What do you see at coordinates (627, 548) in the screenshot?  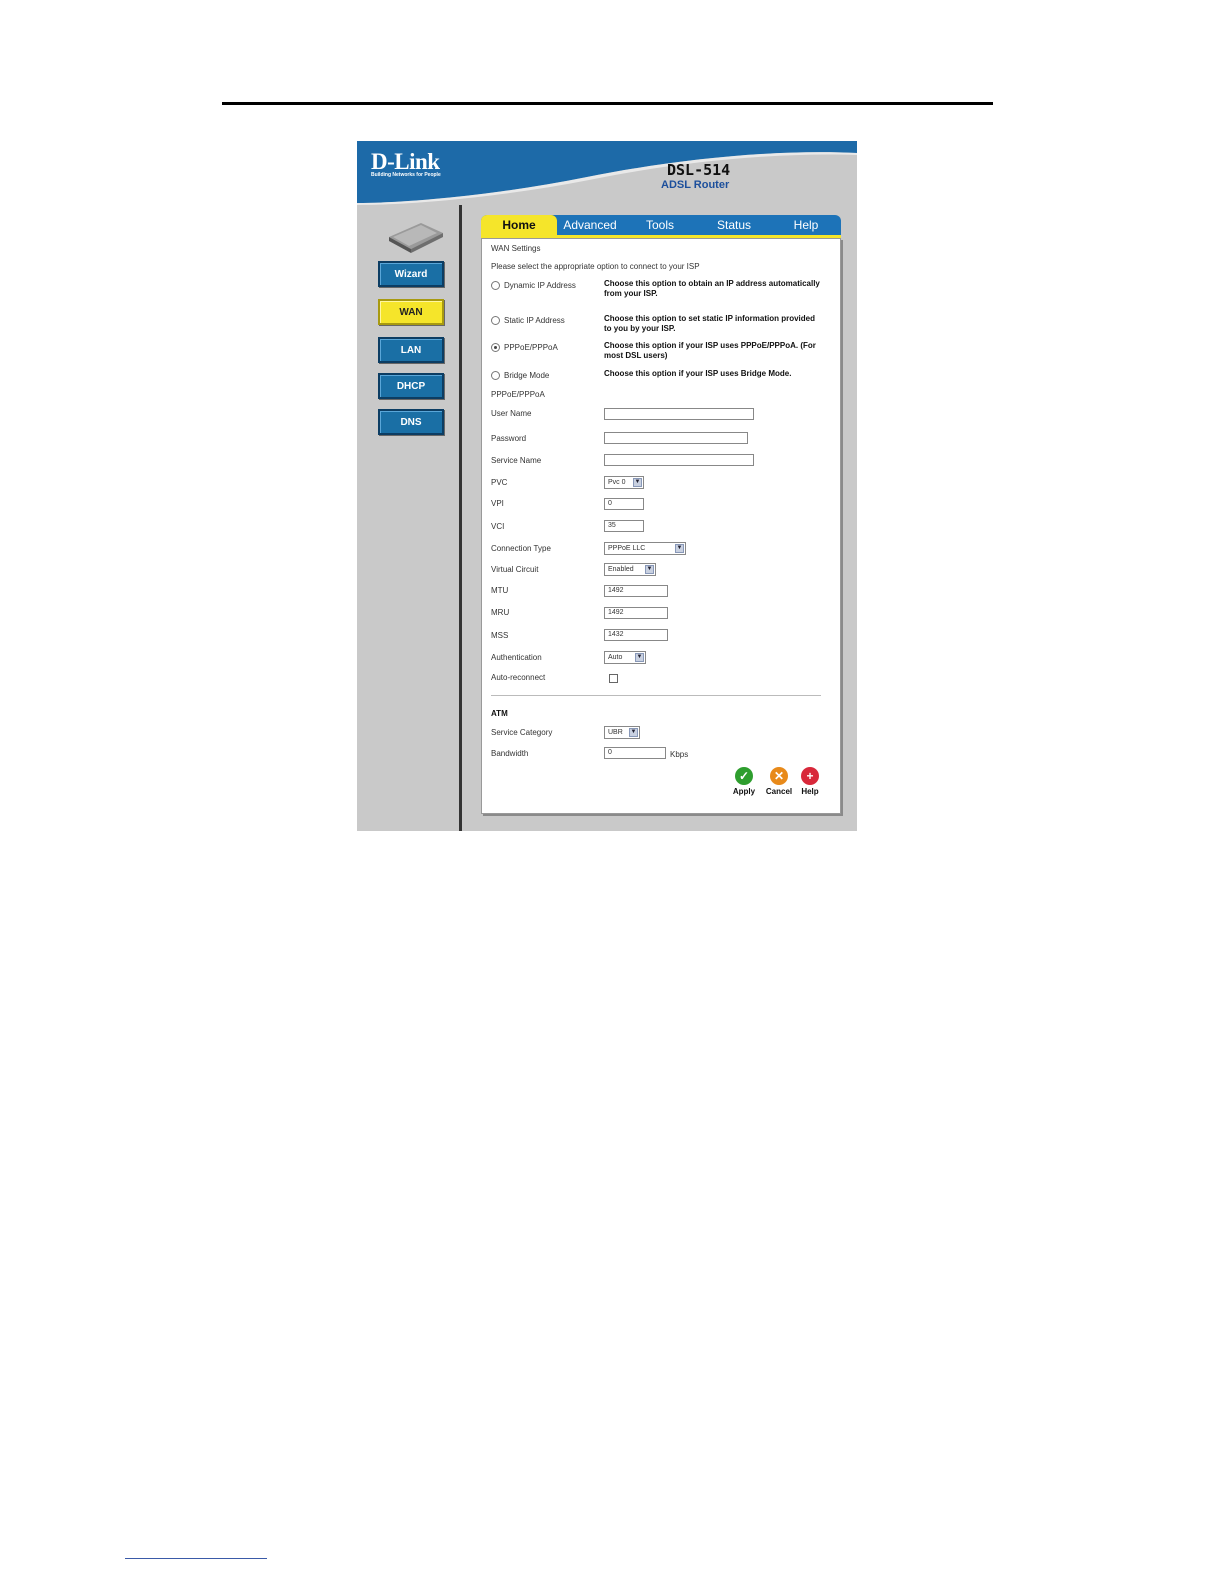 I see `connection-type-value: PPPoE LLC` at bounding box center [627, 548].